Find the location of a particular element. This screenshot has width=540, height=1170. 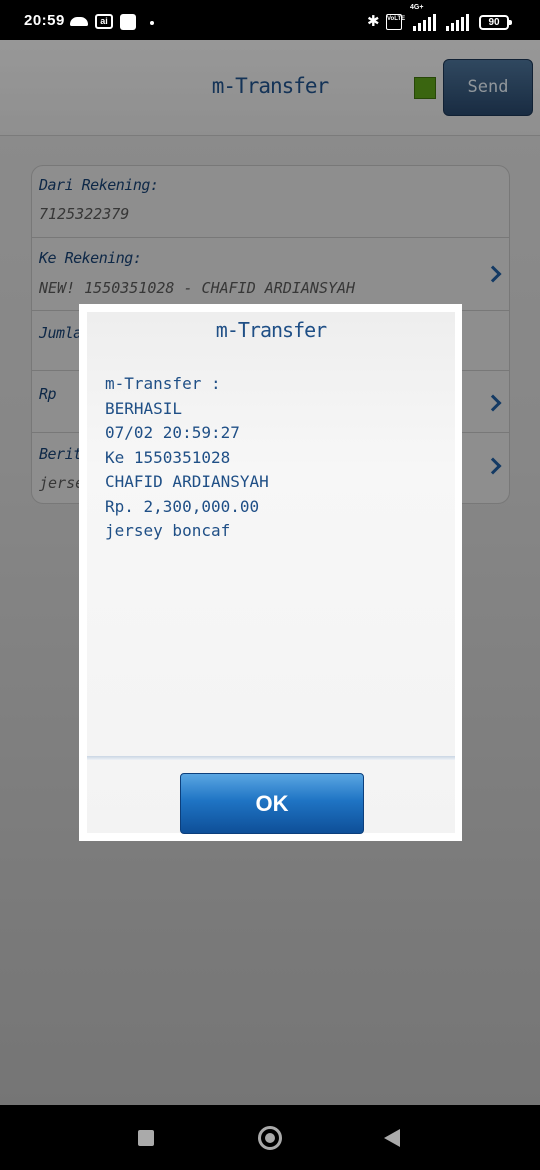

navigation-bar is located at coordinates (270, 1137).